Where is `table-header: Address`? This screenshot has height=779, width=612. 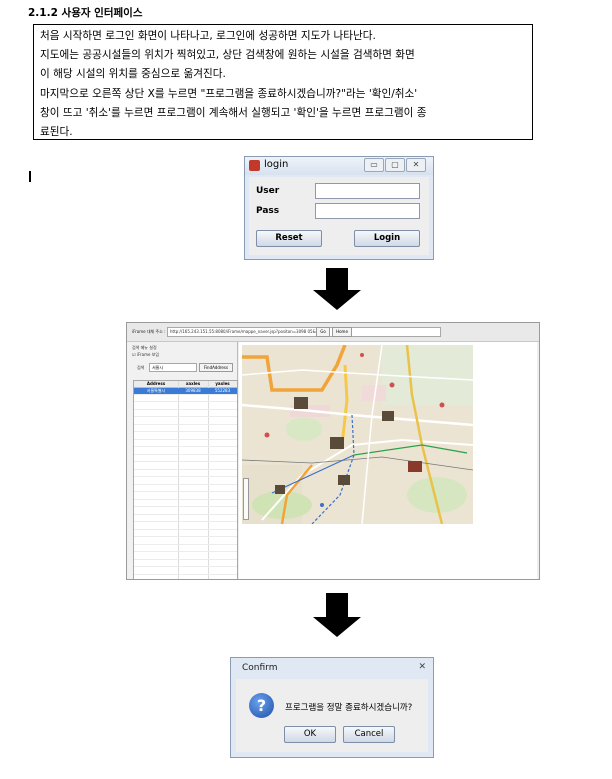 table-header: Address is located at coordinates (156, 384).